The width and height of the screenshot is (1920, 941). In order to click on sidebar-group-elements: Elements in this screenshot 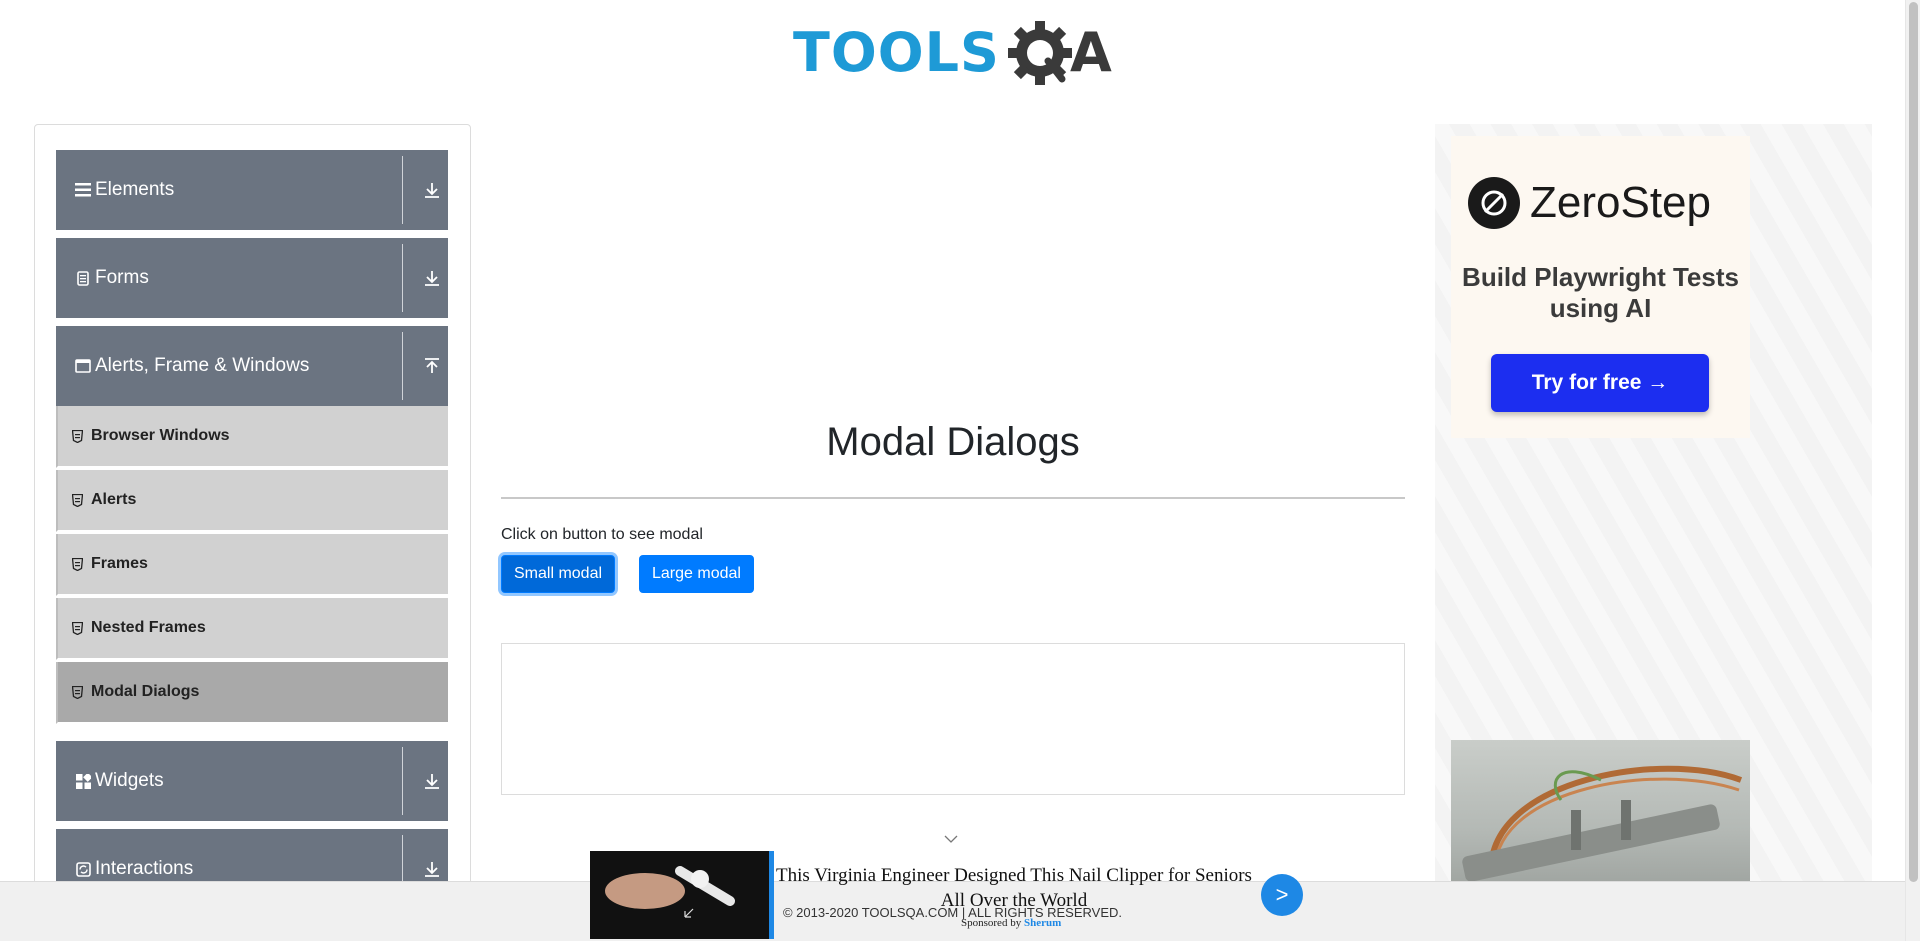, I will do `click(252, 190)`.